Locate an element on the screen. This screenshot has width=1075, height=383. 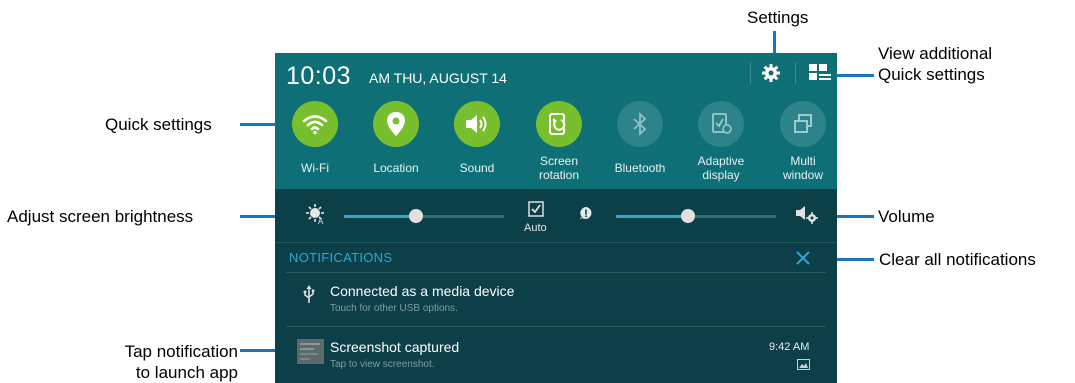
tile-label: Sound is located at coordinates (477, 168).